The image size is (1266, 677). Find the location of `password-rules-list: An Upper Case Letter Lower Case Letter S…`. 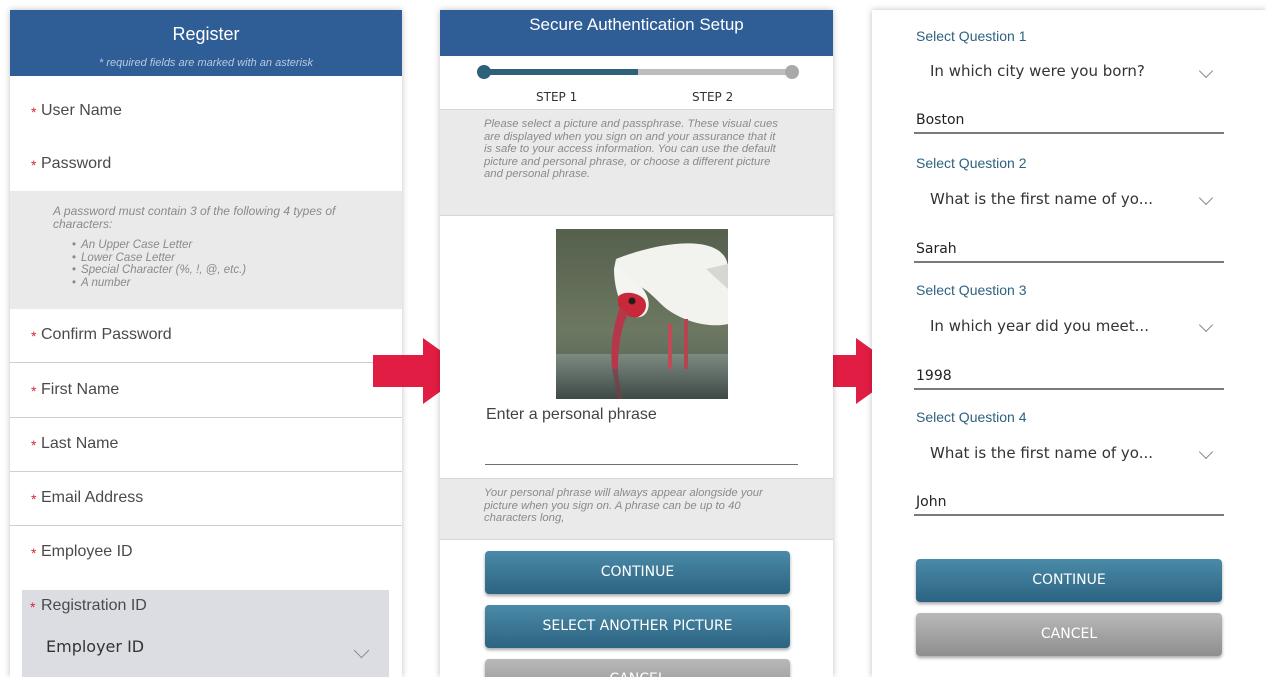

password-rules-list: An Upper Case Letter Lower Case Letter S… is located at coordinates (159, 264).